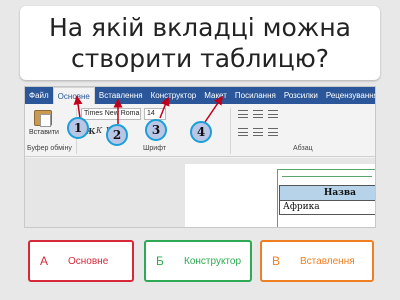 The width and height of the screenshot is (400, 300). What do you see at coordinates (201, 132) in the screenshot?
I see `marker-4: 4` at bounding box center [201, 132].